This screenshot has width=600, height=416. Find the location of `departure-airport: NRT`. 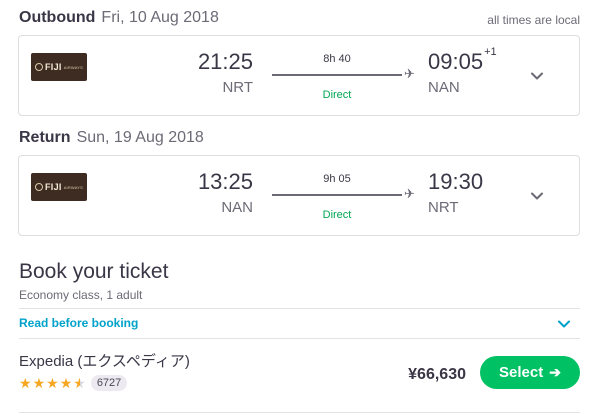

departure-airport: NRT is located at coordinates (237, 87).